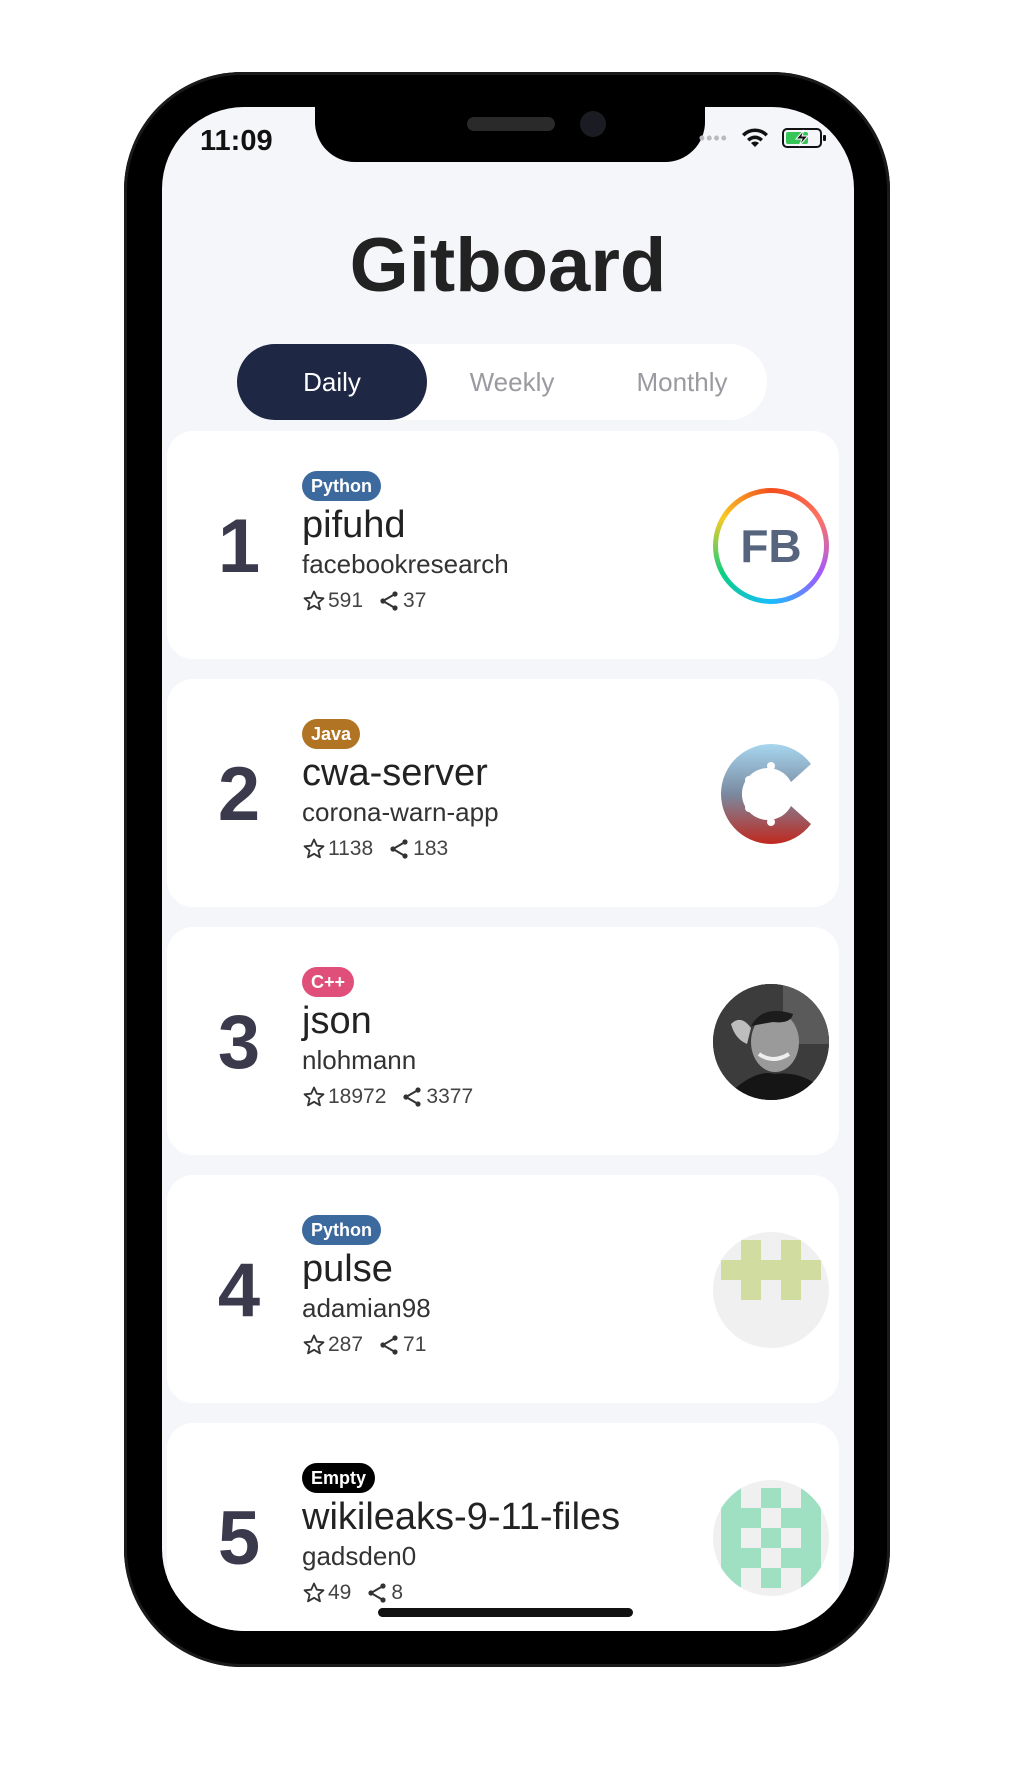 The image size is (1012, 1772). Describe the element at coordinates (431, 848) in the screenshot. I see `fork-count: 183` at that location.